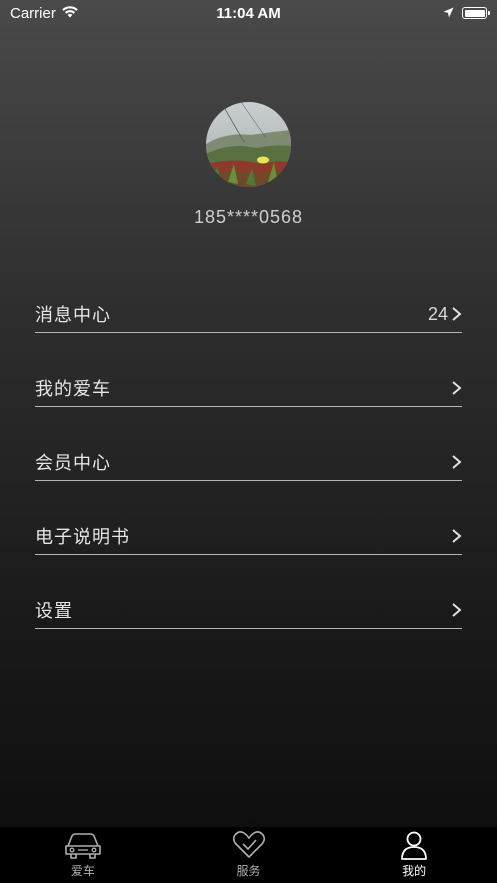  What do you see at coordinates (248, 844) in the screenshot?
I see `heart-check-icon` at bounding box center [248, 844].